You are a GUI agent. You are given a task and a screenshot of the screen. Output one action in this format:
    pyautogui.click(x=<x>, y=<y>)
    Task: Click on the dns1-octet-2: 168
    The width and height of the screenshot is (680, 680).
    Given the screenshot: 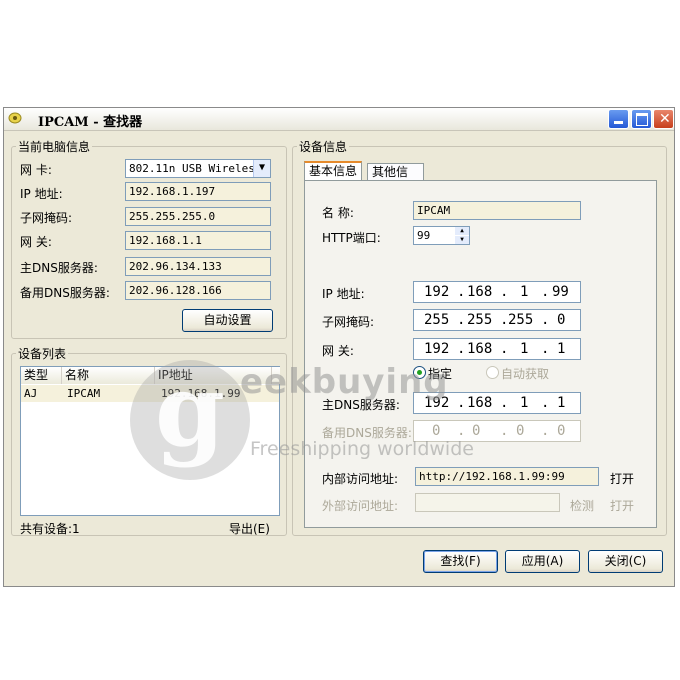 What is the action you would take?
    pyautogui.click(x=480, y=403)
    